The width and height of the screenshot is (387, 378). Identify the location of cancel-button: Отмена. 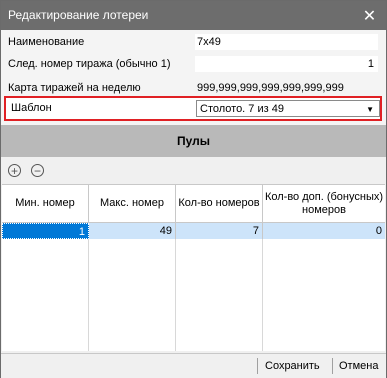
(358, 366).